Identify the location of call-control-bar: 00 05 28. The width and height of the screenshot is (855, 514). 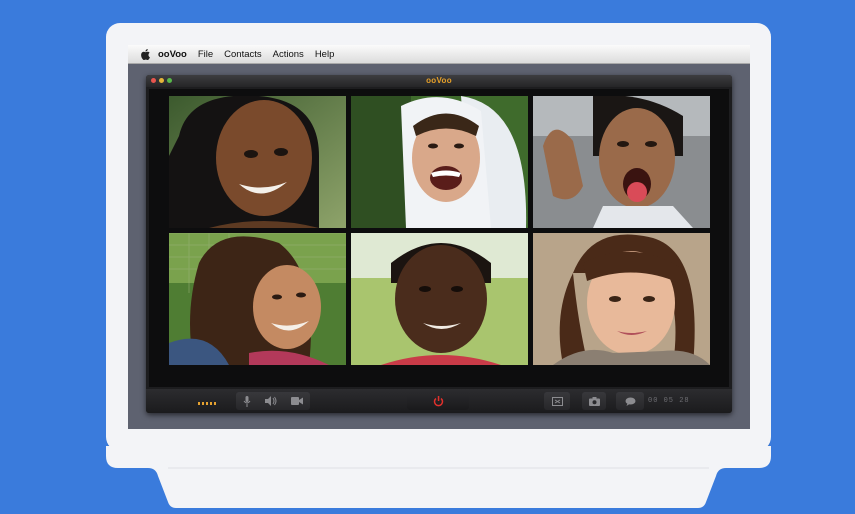
(439, 401).